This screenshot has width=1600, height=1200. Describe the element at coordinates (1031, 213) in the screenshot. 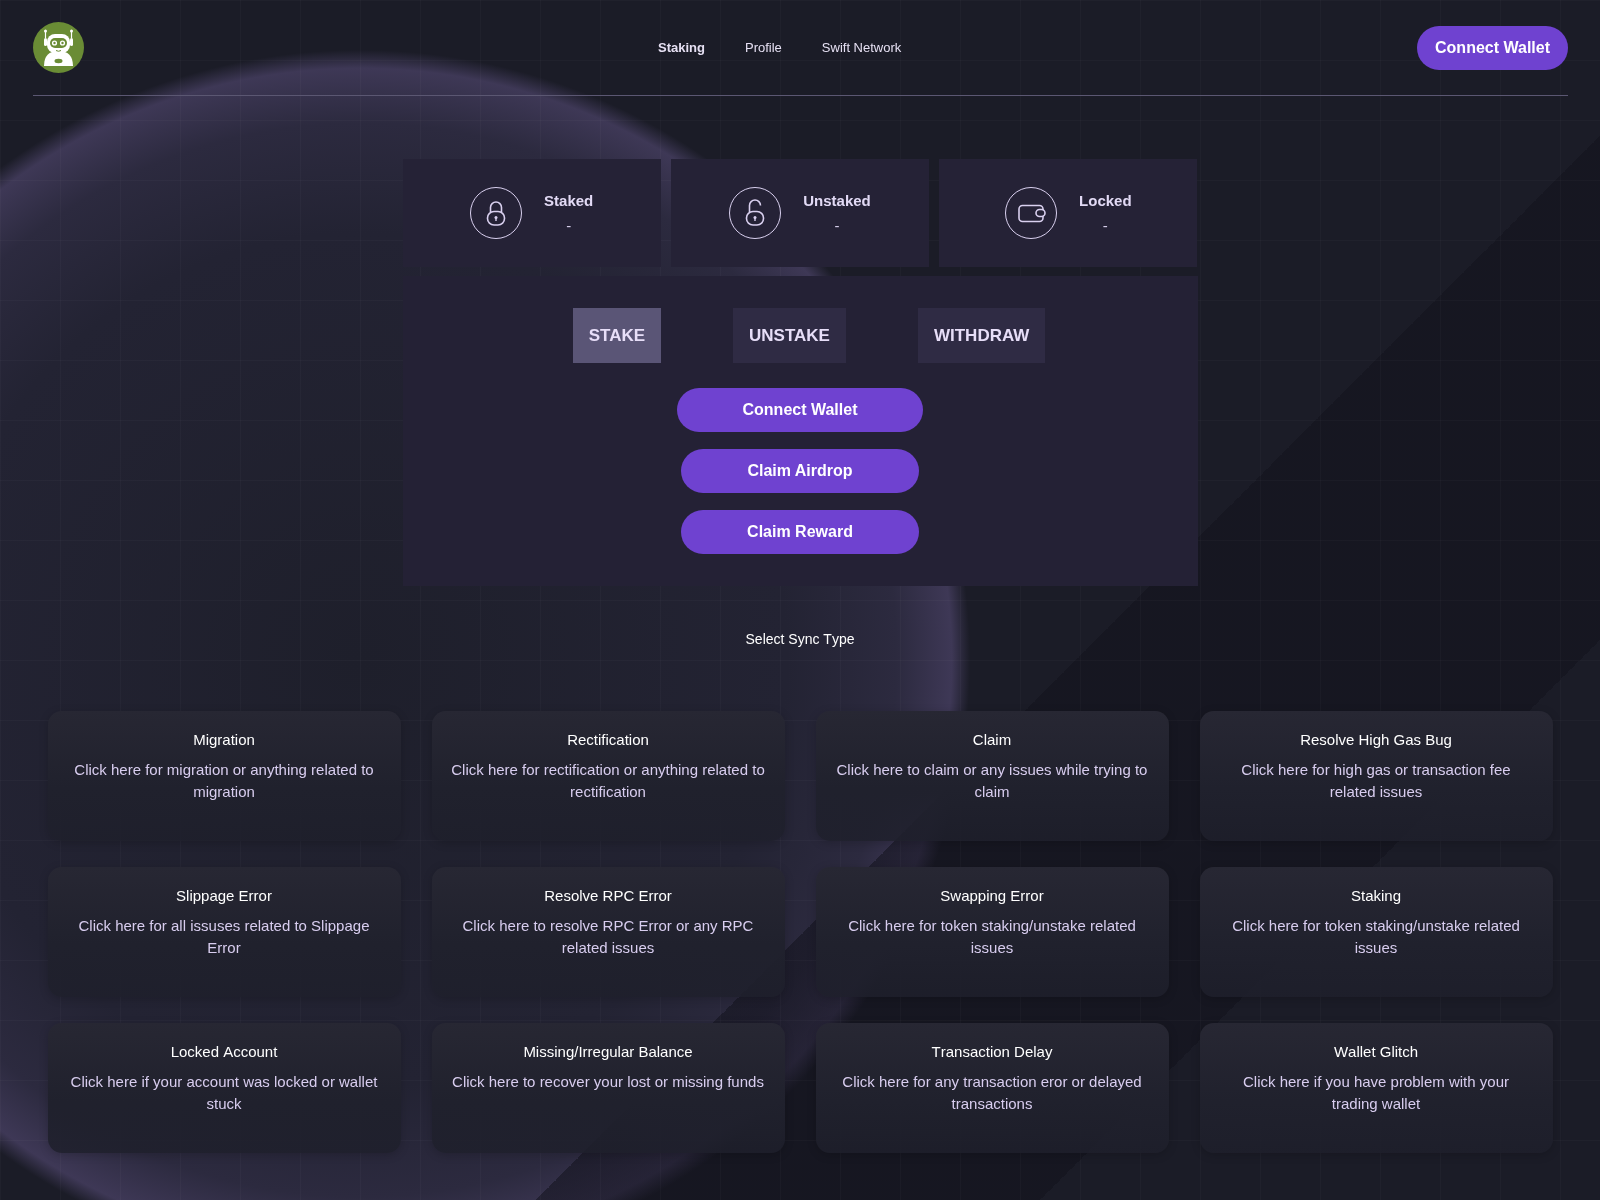

I see `wallet-icon` at that location.